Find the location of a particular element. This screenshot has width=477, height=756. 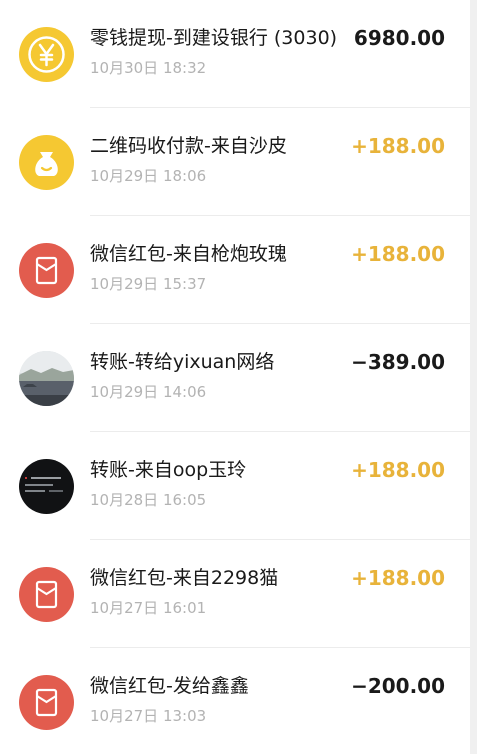

transaction-title: 微信红包-来自2298猫 is located at coordinates (184, 578).